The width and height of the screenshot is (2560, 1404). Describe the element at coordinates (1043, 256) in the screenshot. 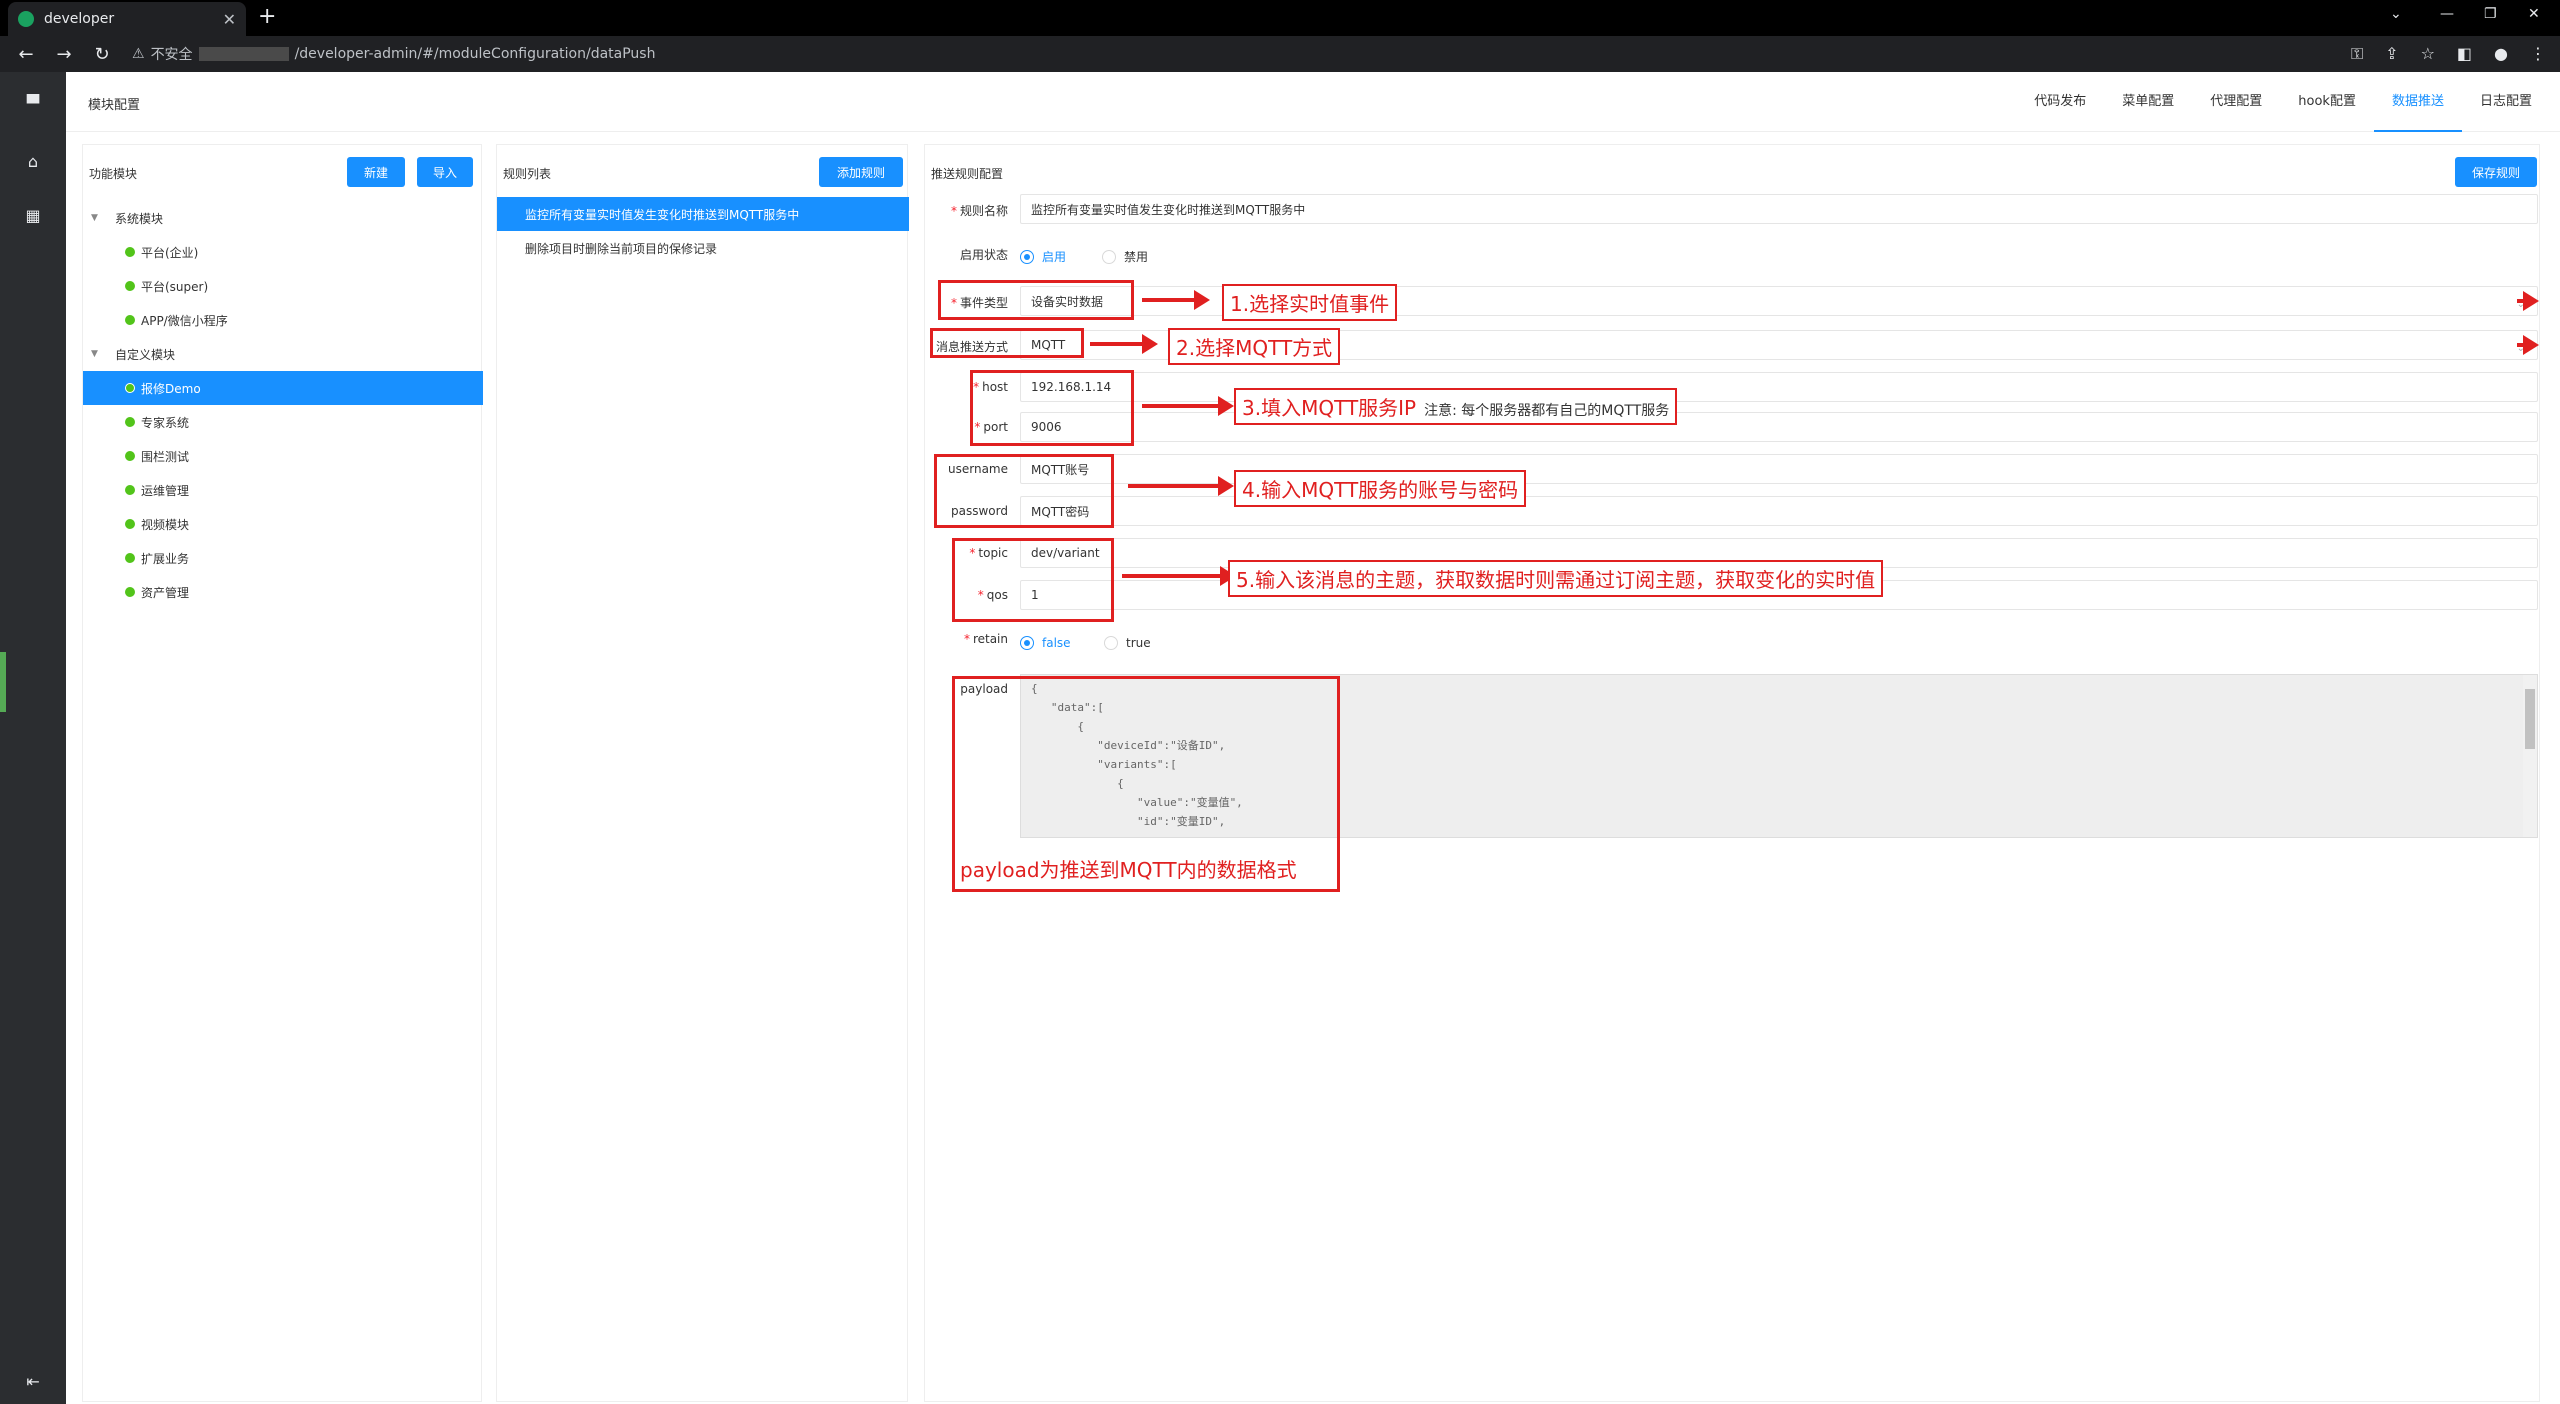

I see `status-enabled-radio: 启用` at that location.